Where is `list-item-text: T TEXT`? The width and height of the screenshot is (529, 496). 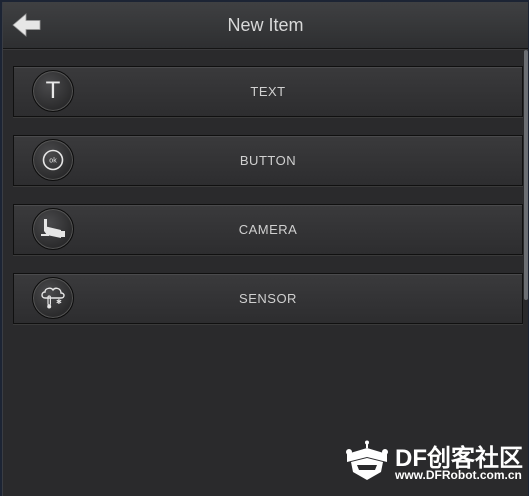
list-item-text: T TEXT is located at coordinates (268, 91).